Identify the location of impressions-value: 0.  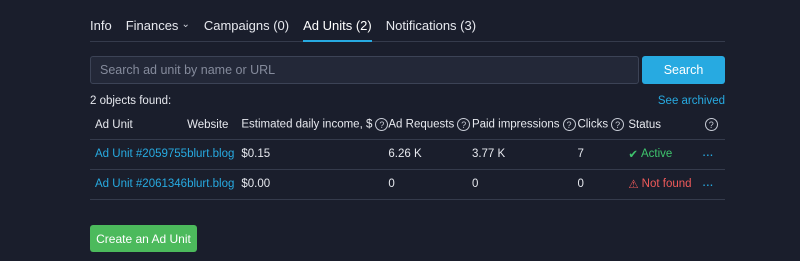
(475, 184).